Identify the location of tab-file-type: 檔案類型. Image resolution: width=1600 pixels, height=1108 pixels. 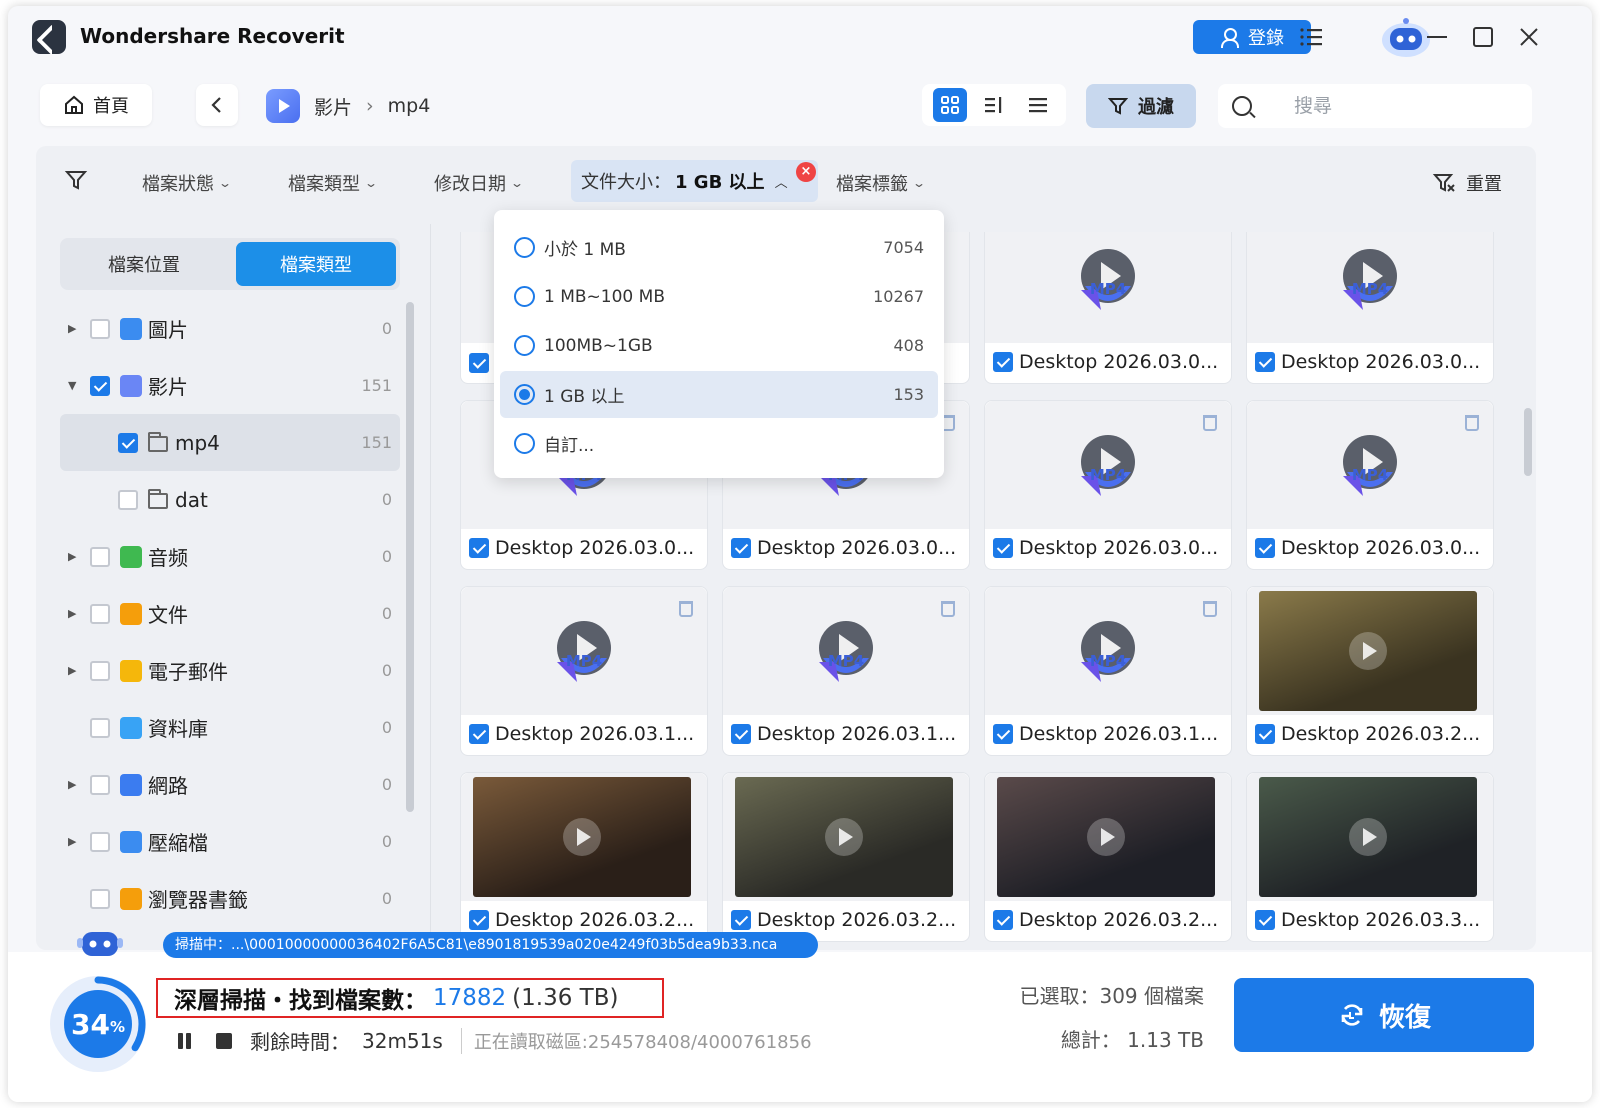
(316, 264).